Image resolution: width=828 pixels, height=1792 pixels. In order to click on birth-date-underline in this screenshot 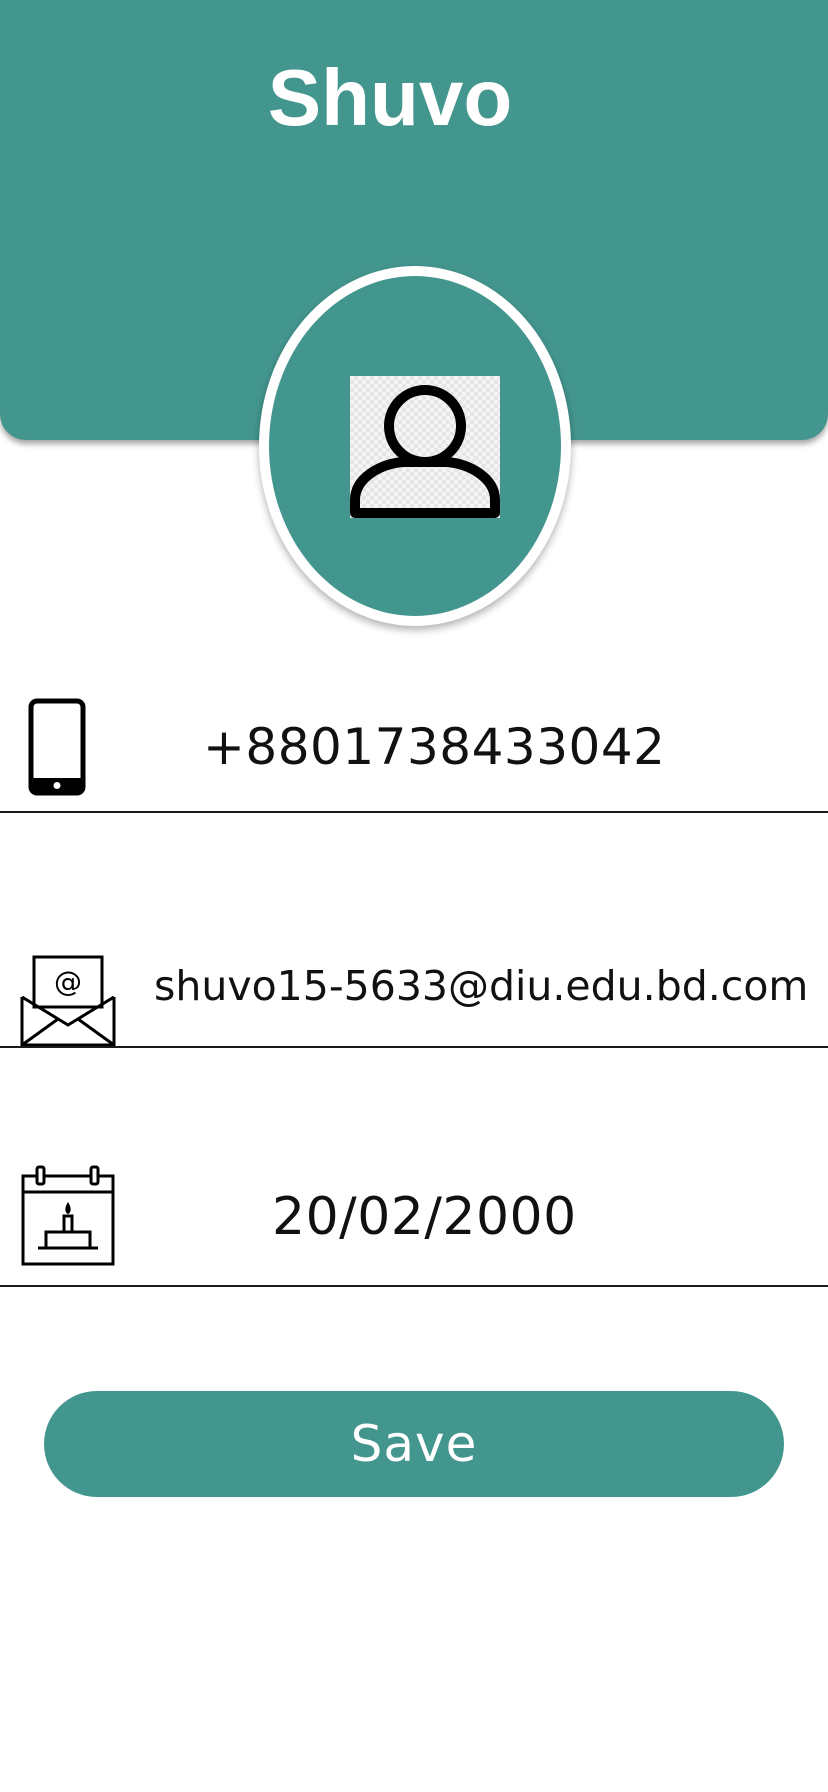, I will do `click(414, 1286)`.